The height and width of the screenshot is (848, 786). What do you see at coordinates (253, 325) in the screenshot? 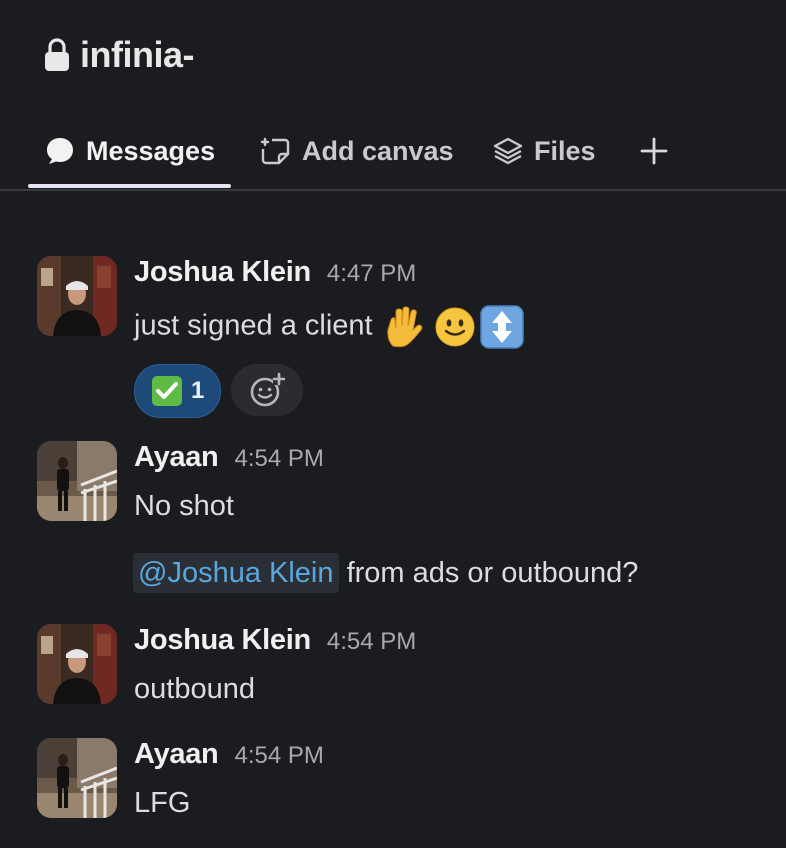
I see `message-text-content: just signed a client` at bounding box center [253, 325].